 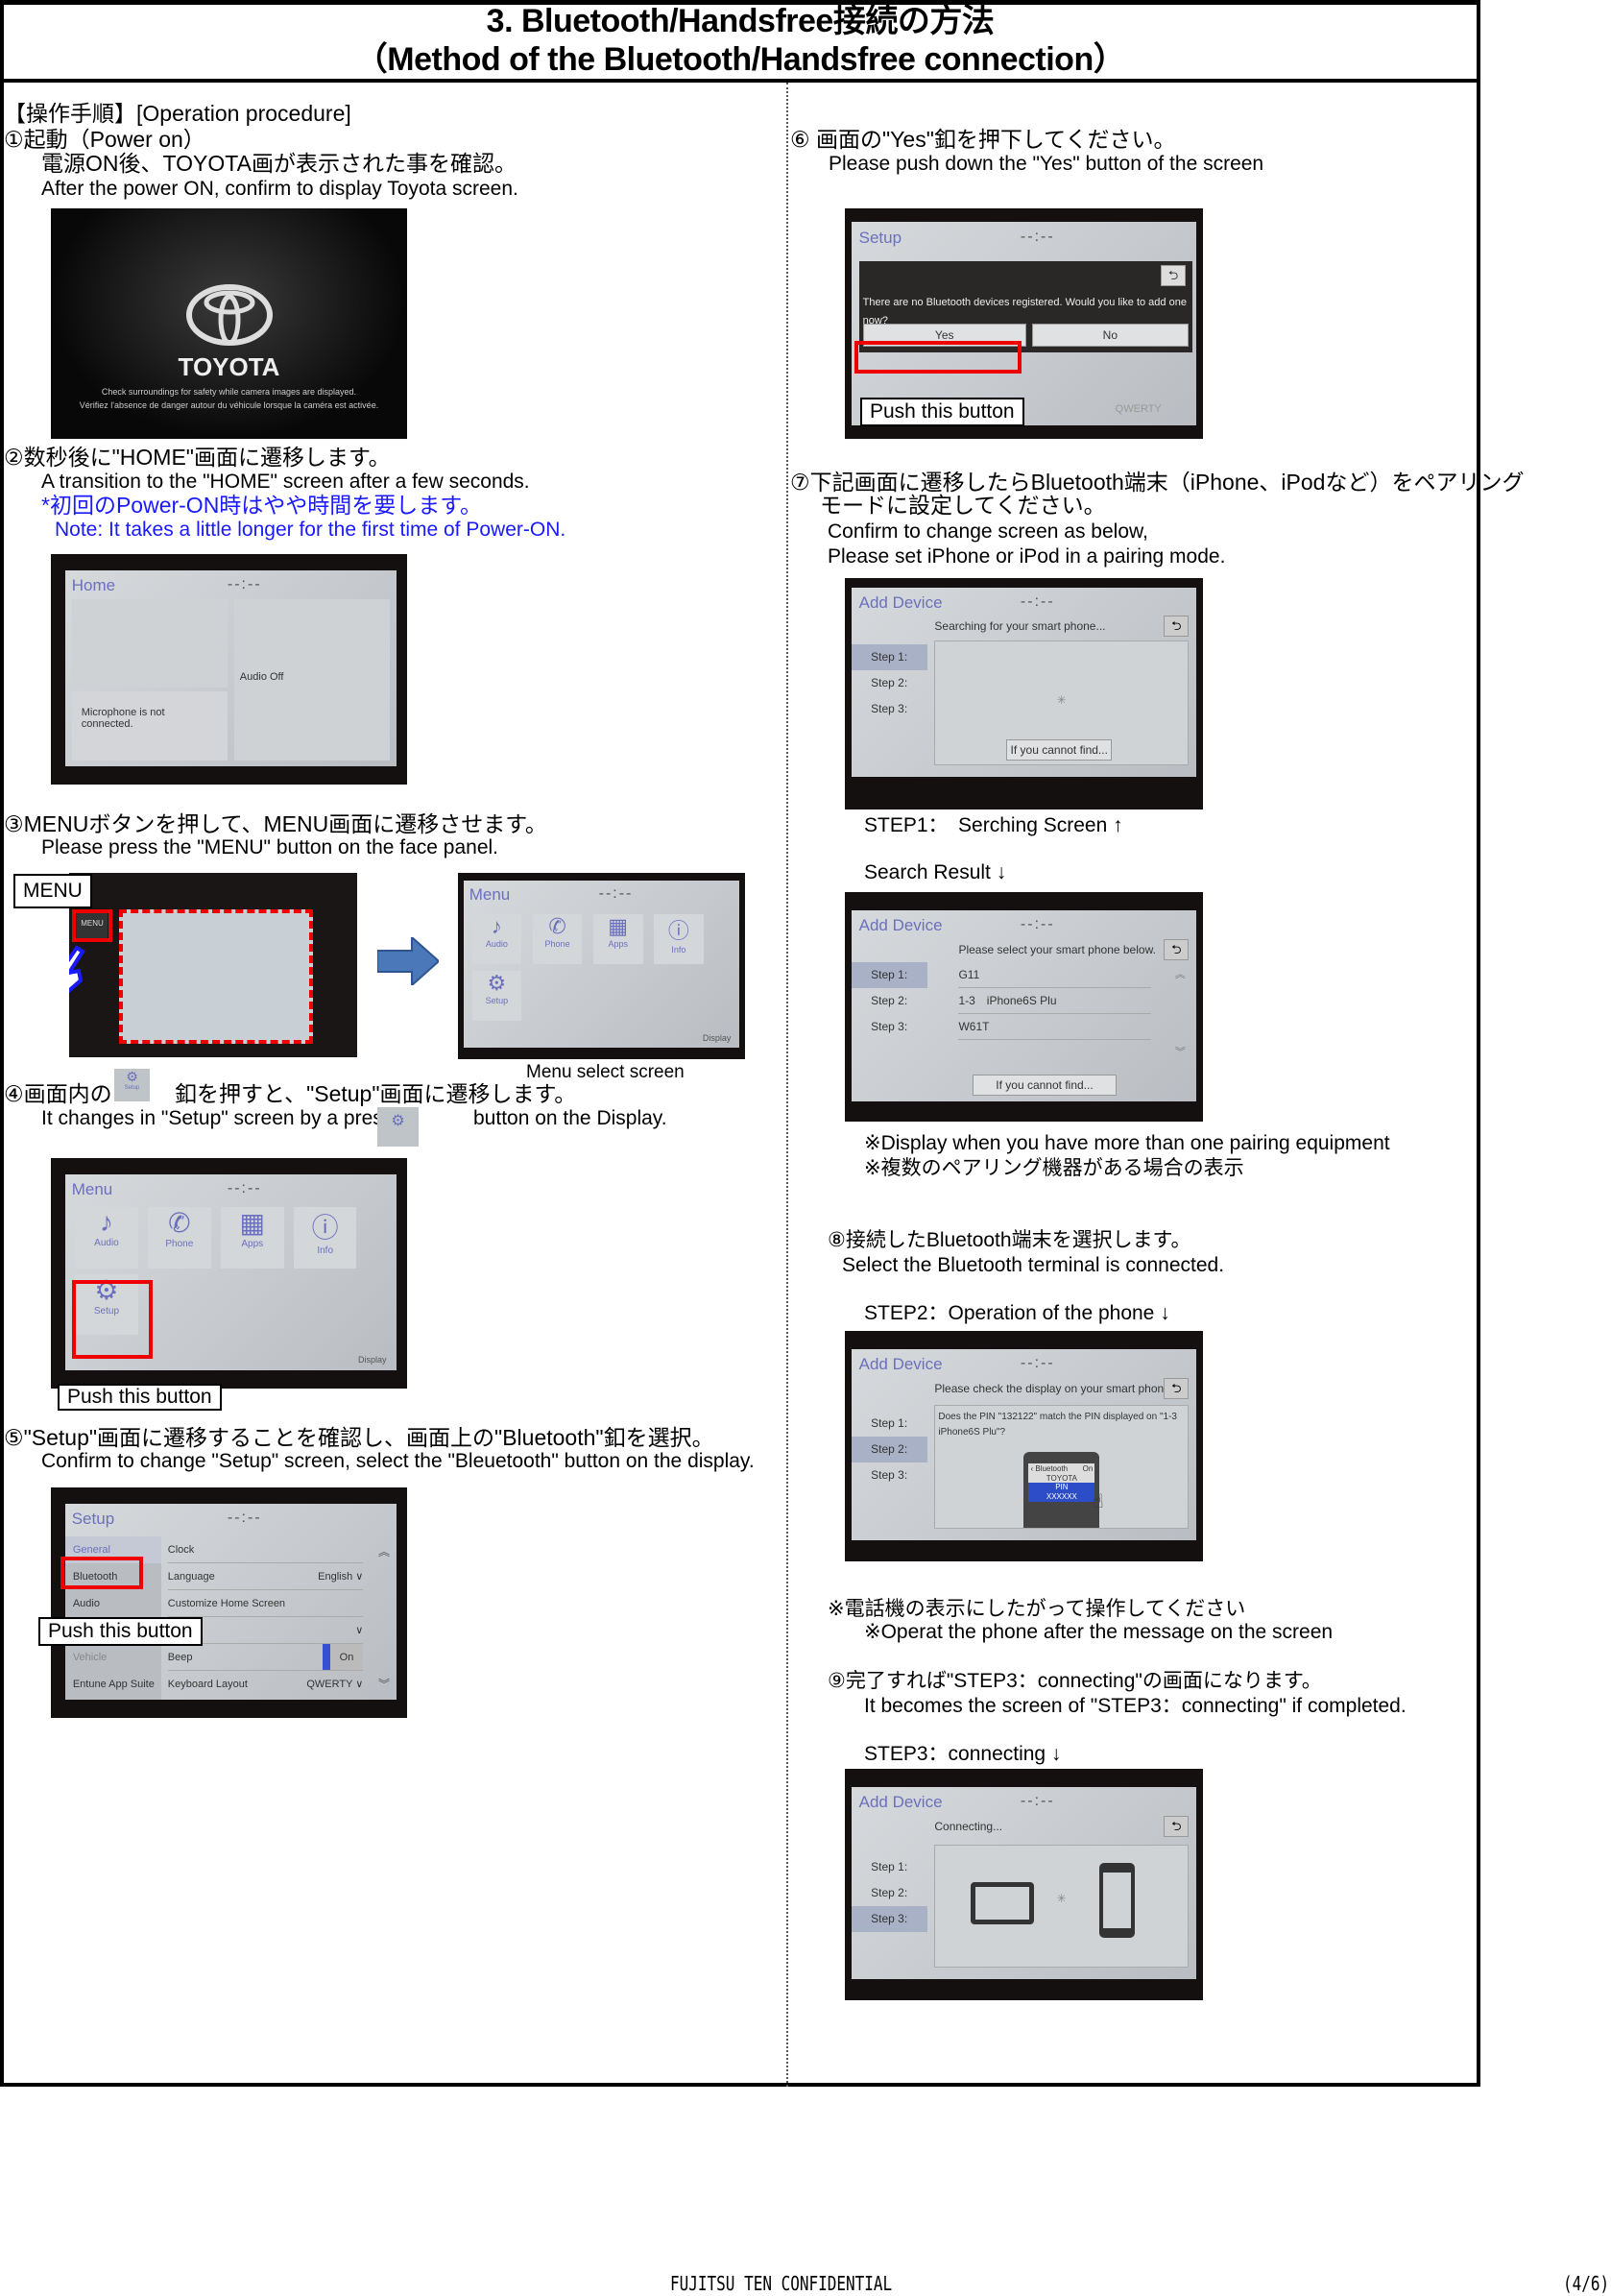 I want to click on sidebar-item-entune: Entune App Suite, so click(x=113, y=1684).